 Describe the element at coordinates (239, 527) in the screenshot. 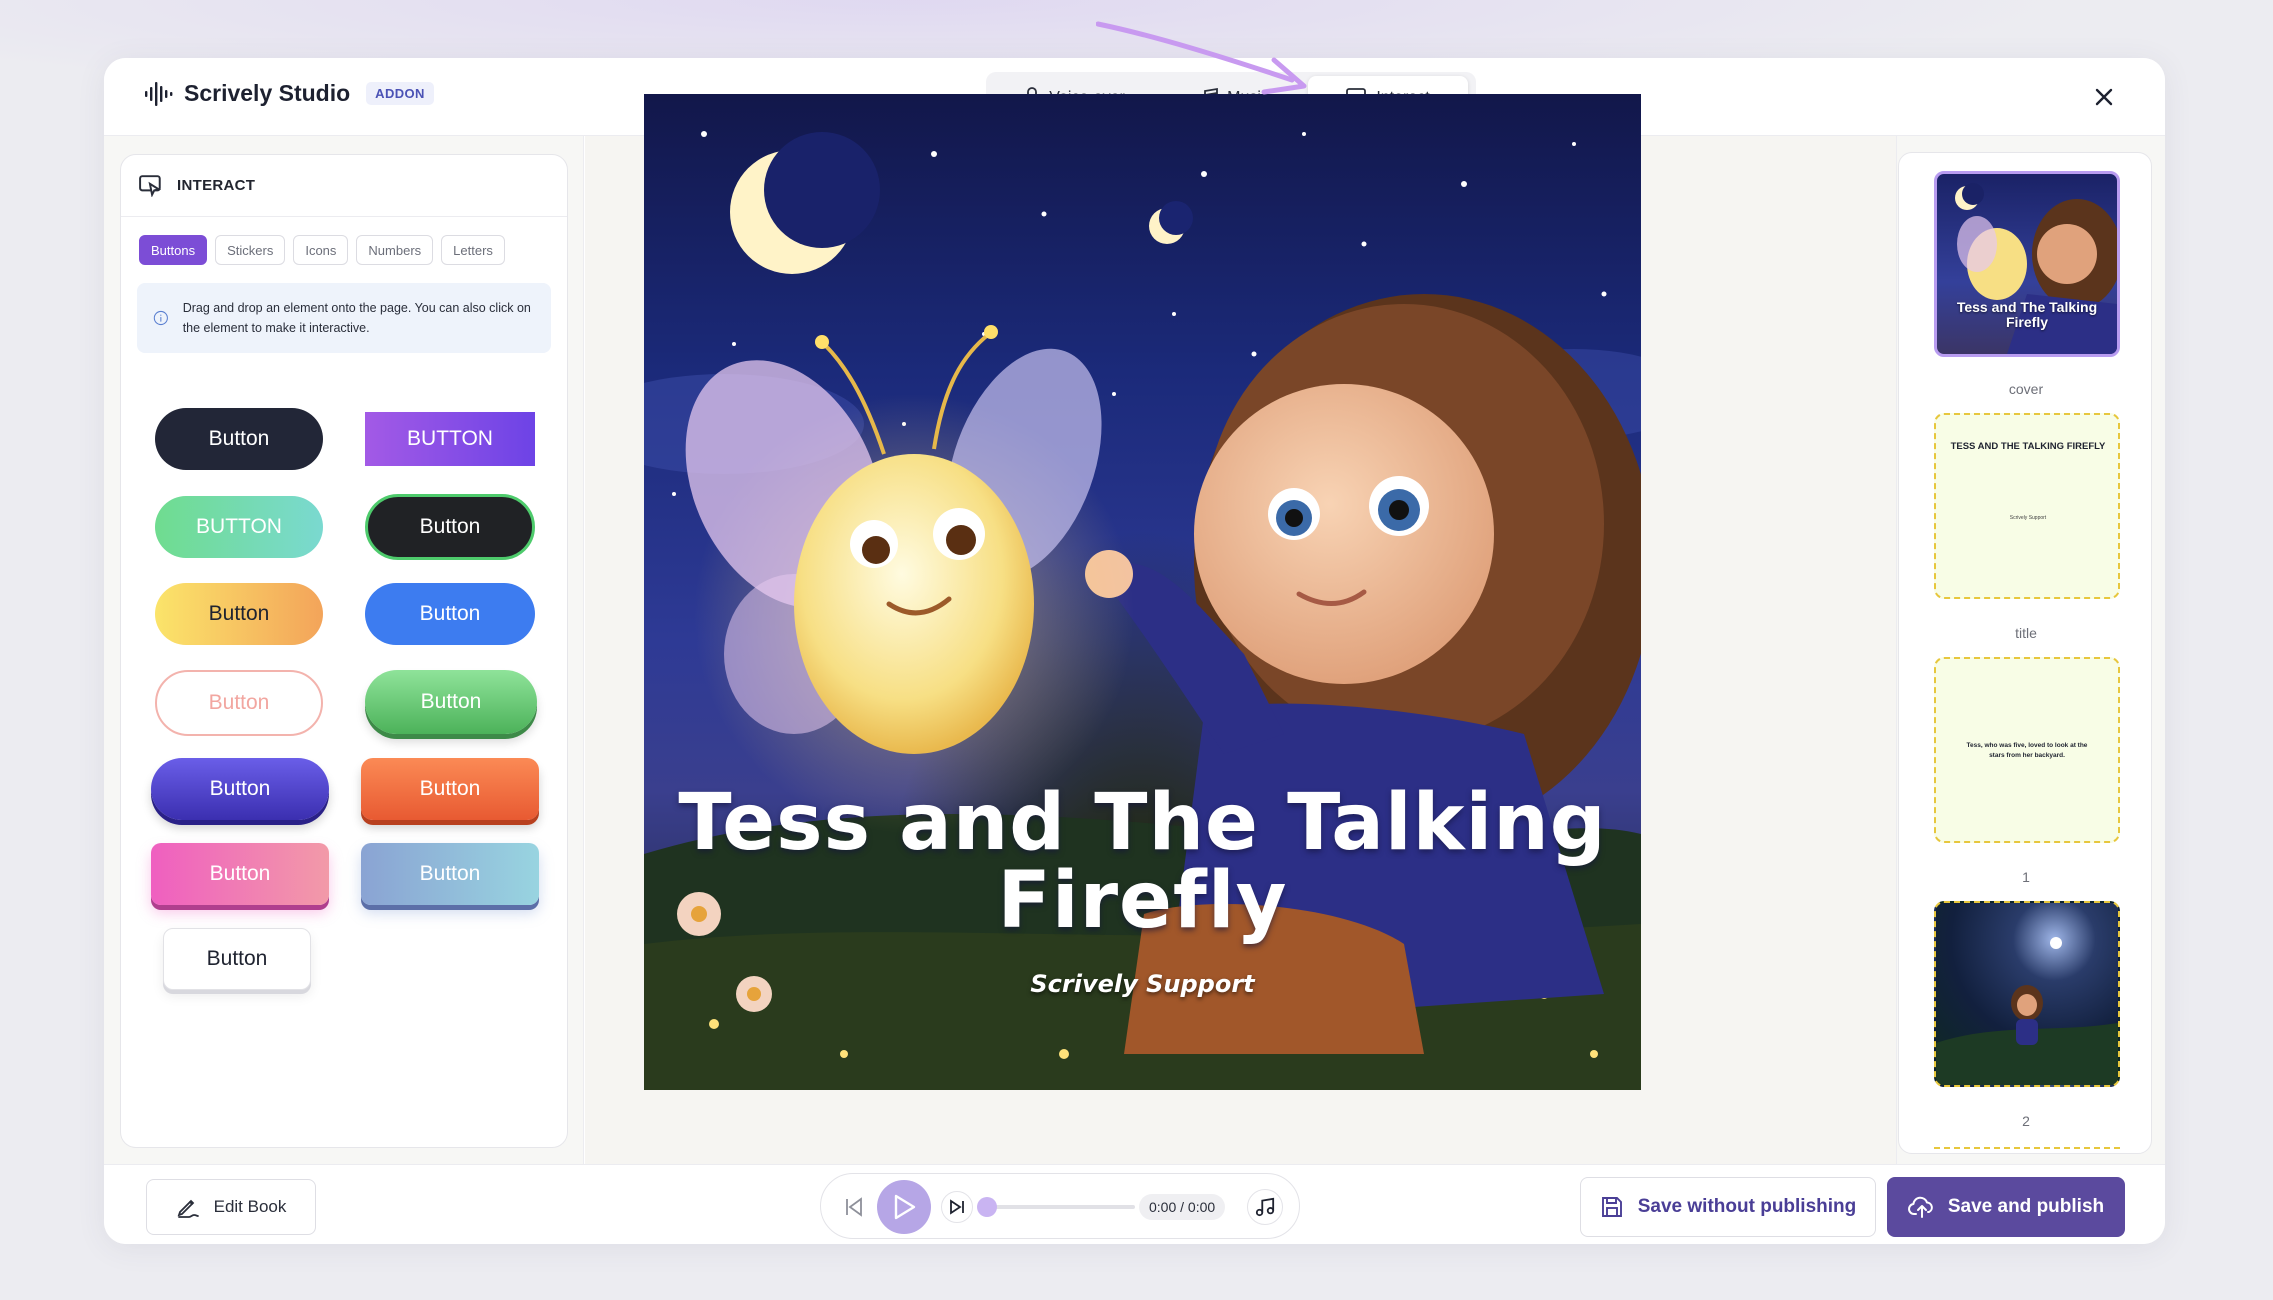

I see `style-button-mint-pill: BUTTON` at that location.